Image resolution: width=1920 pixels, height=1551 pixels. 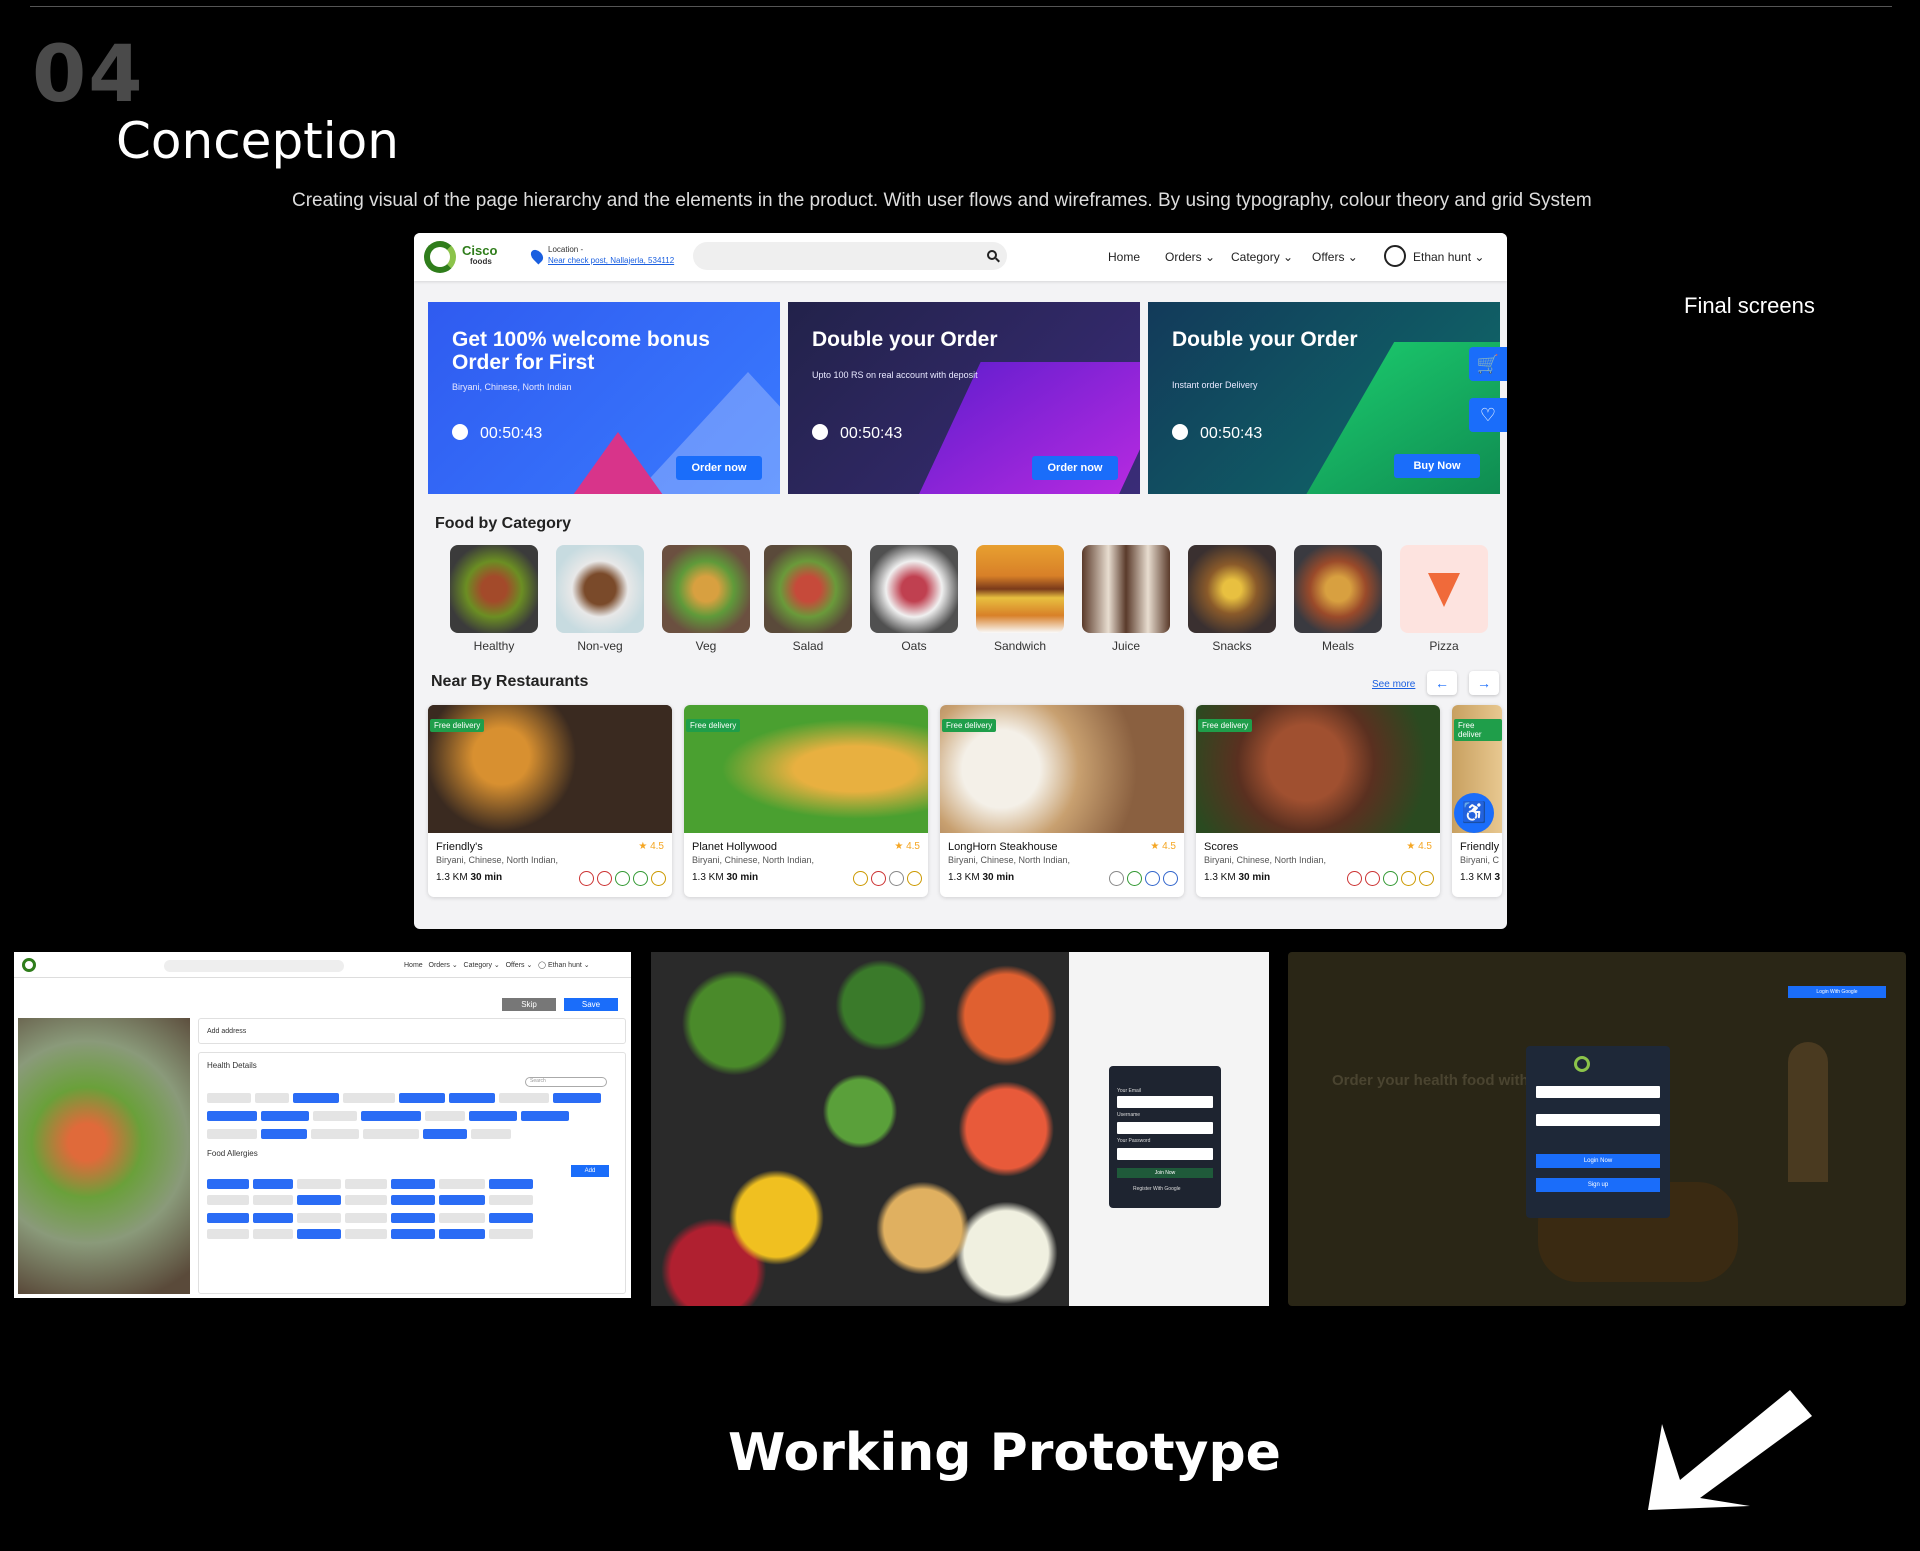 What do you see at coordinates (590, 1171) in the screenshot?
I see `add-allergy-button: Add` at bounding box center [590, 1171].